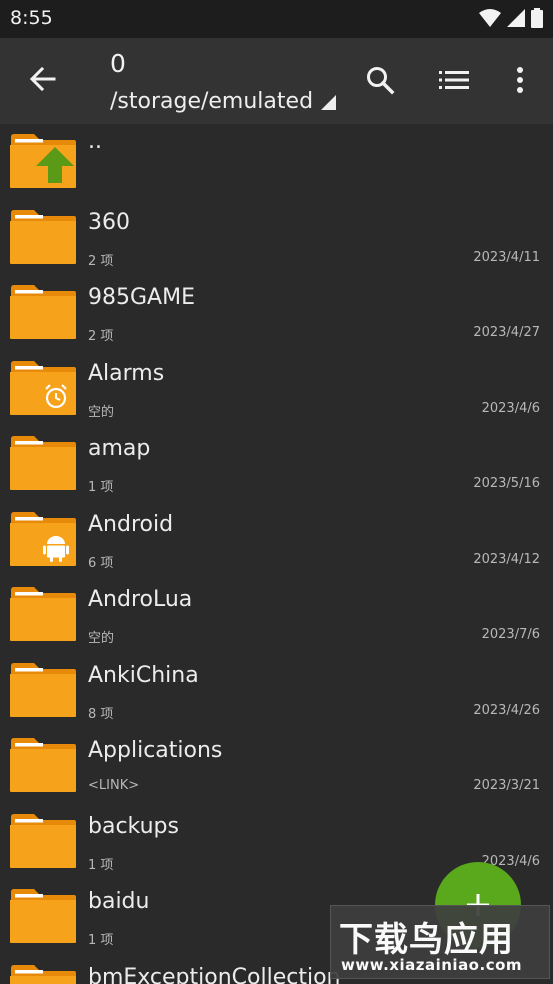 The image size is (553, 984). I want to click on file-name: 985GAME, so click(141, 297).